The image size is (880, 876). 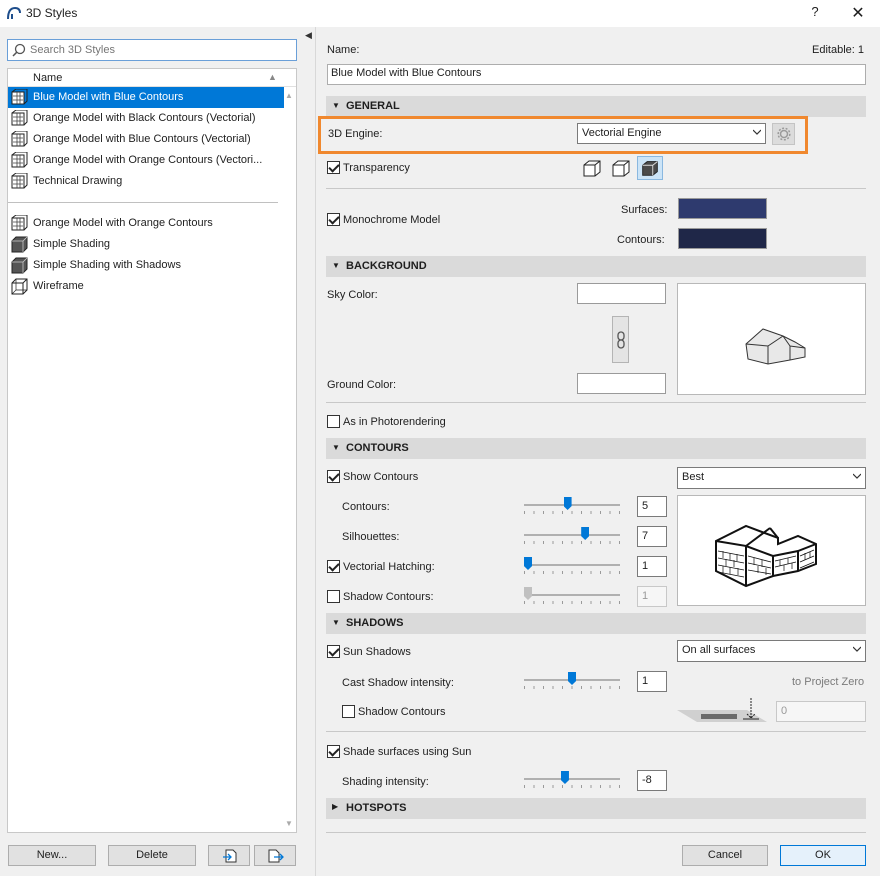 I want to click on background-section-header: ▼ BACKGROUND, so click(x=596, y=266).